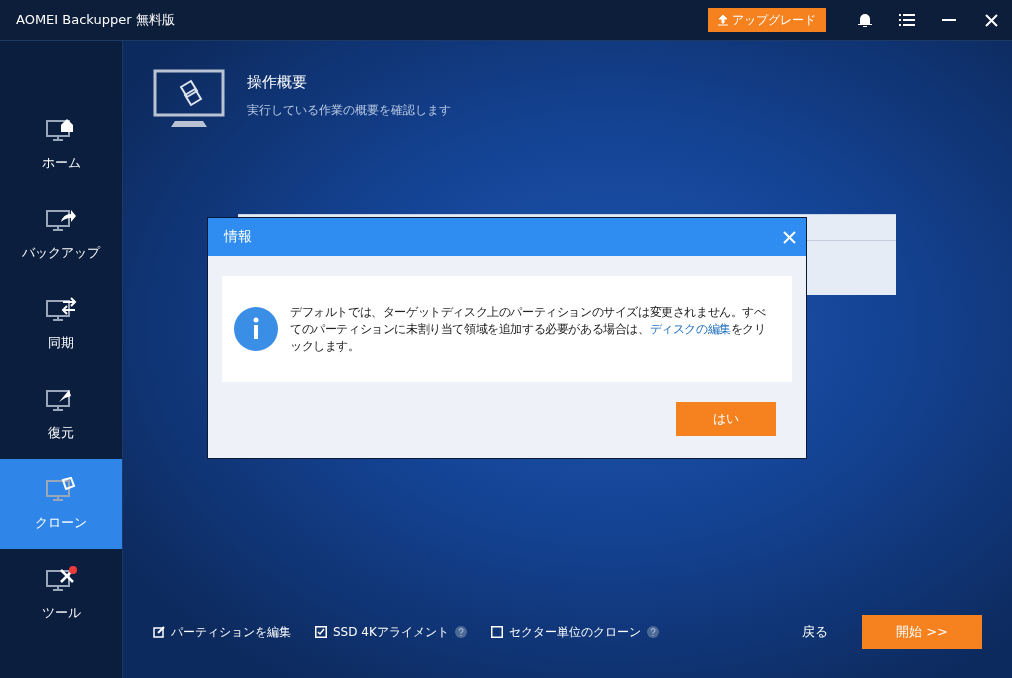 This screenshot has width=1012, height=678. I want to click on sidebar-item: ホーム, so click(61, 144).